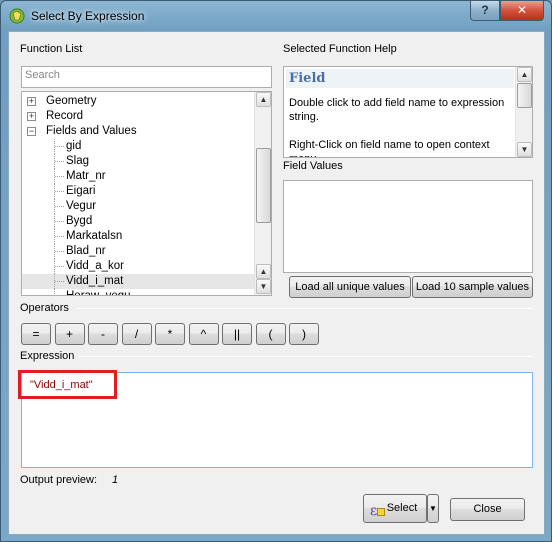 Image resolution: width=552 pixels, height=542 pixels. Describe the element at coordinates (17, 16) in the screenshot. I see `qgis-icon` at that location.